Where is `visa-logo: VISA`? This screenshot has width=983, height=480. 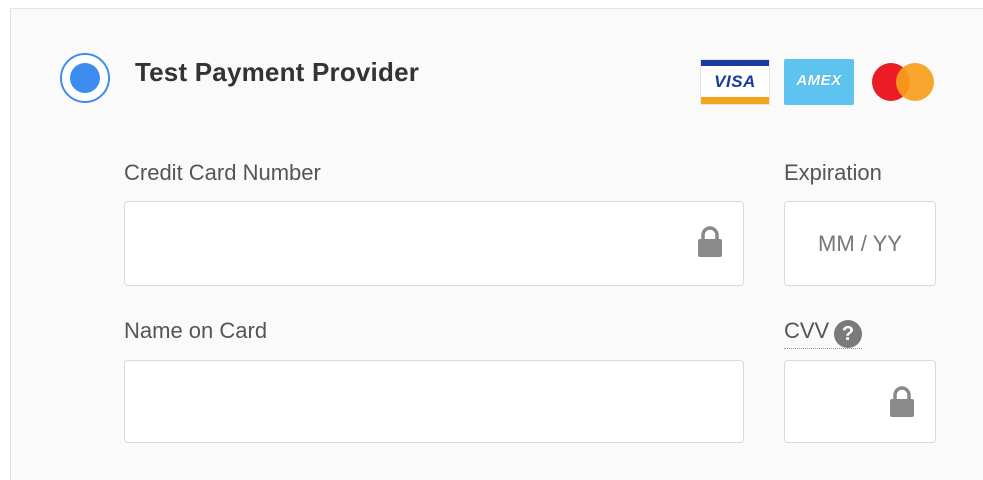 visa-logo: VISA is located at coordinates (735, 82).